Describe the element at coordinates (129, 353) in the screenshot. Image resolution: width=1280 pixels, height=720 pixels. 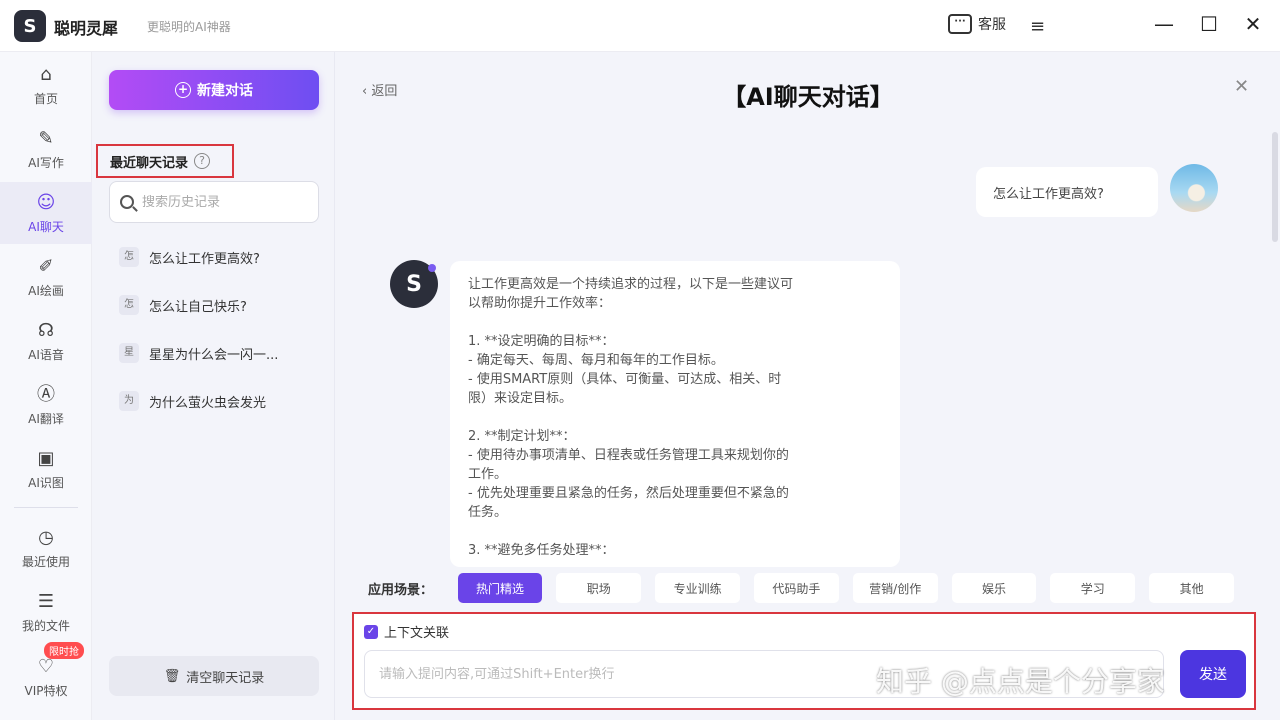
I see `history-item-tag: 星` at that location.